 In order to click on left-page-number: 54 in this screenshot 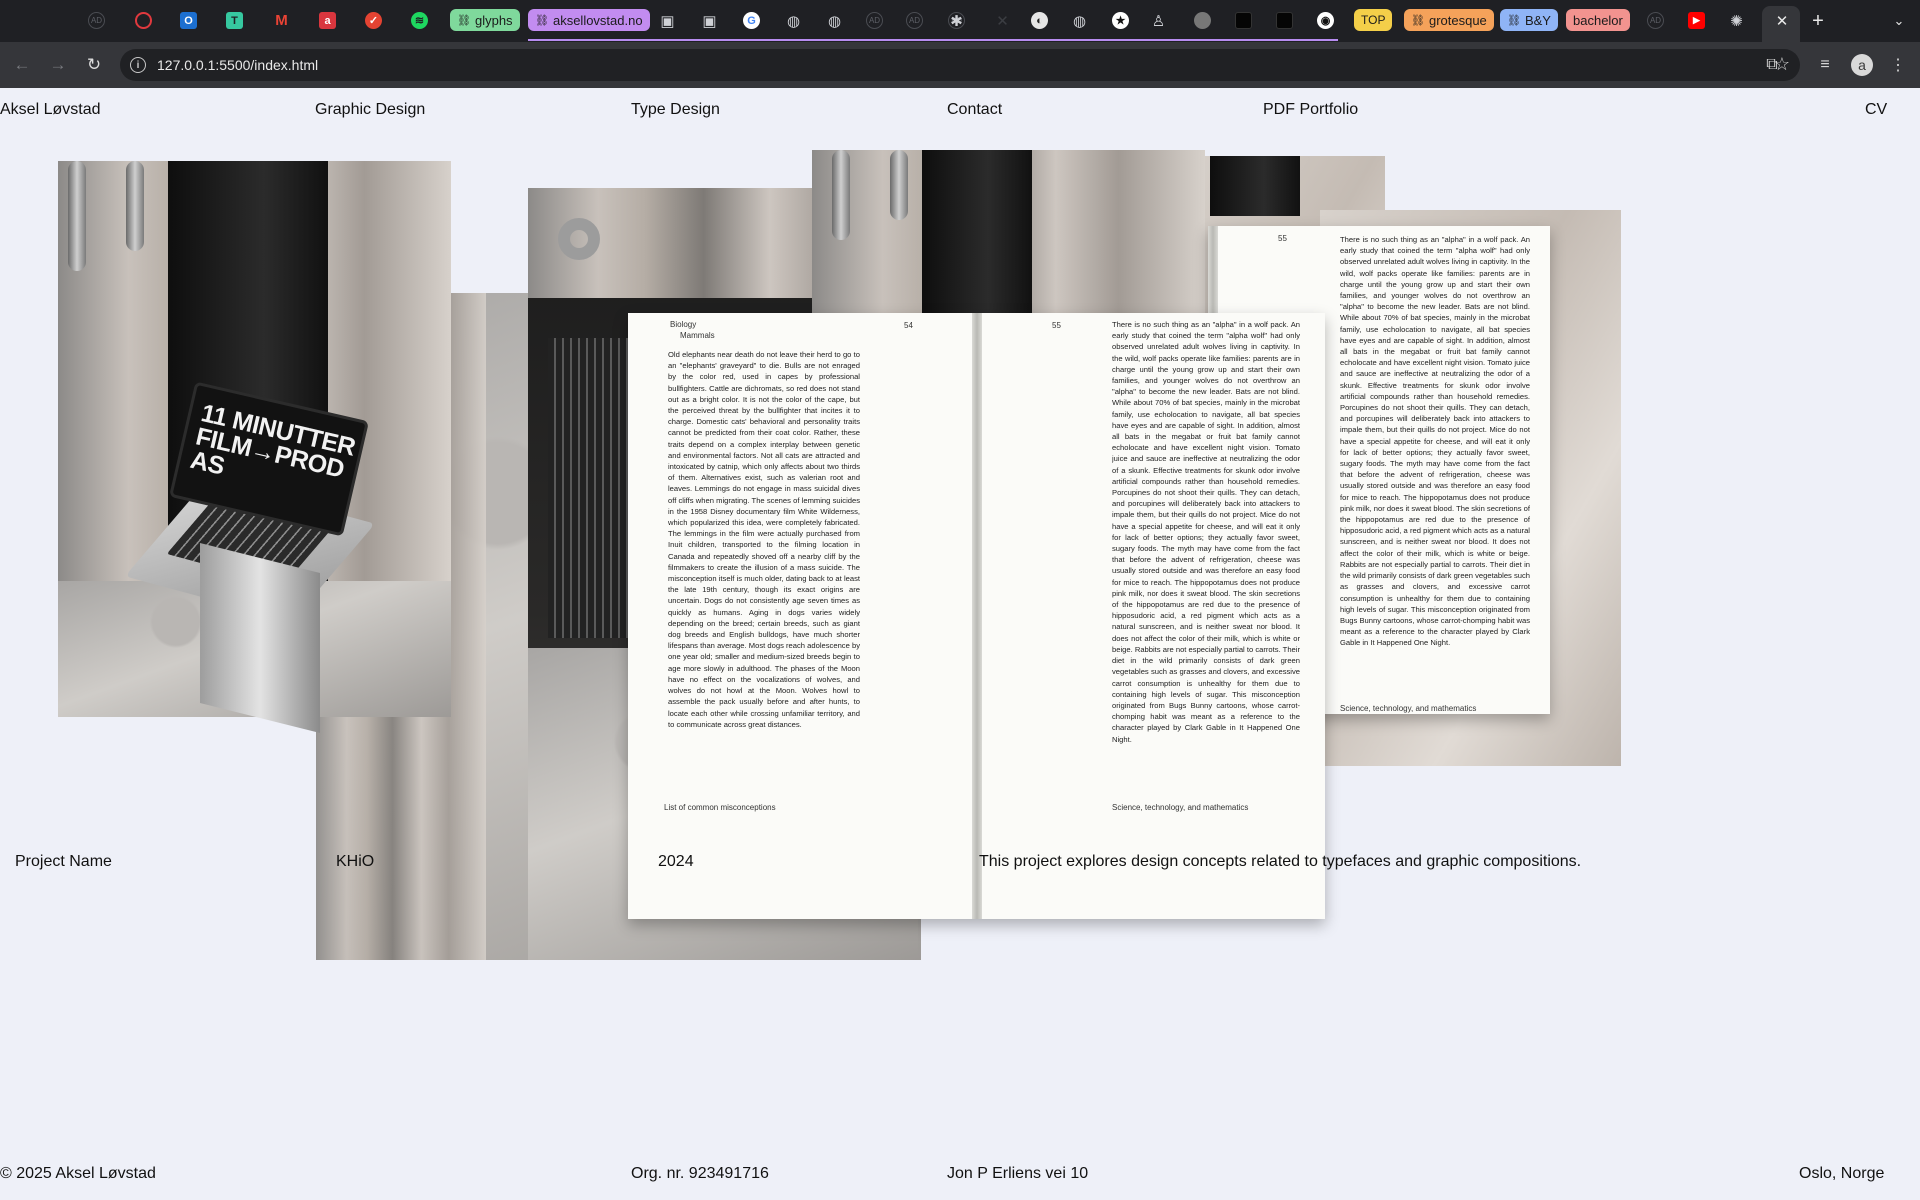, I will do `click(908, 325)`.